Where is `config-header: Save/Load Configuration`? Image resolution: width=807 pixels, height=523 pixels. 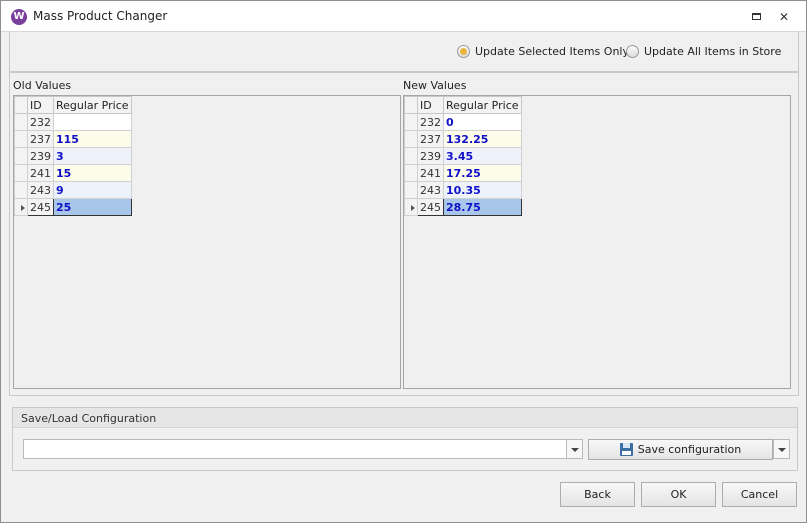 config-header: Save/Load Configuration is located at coordinates (405, 418).